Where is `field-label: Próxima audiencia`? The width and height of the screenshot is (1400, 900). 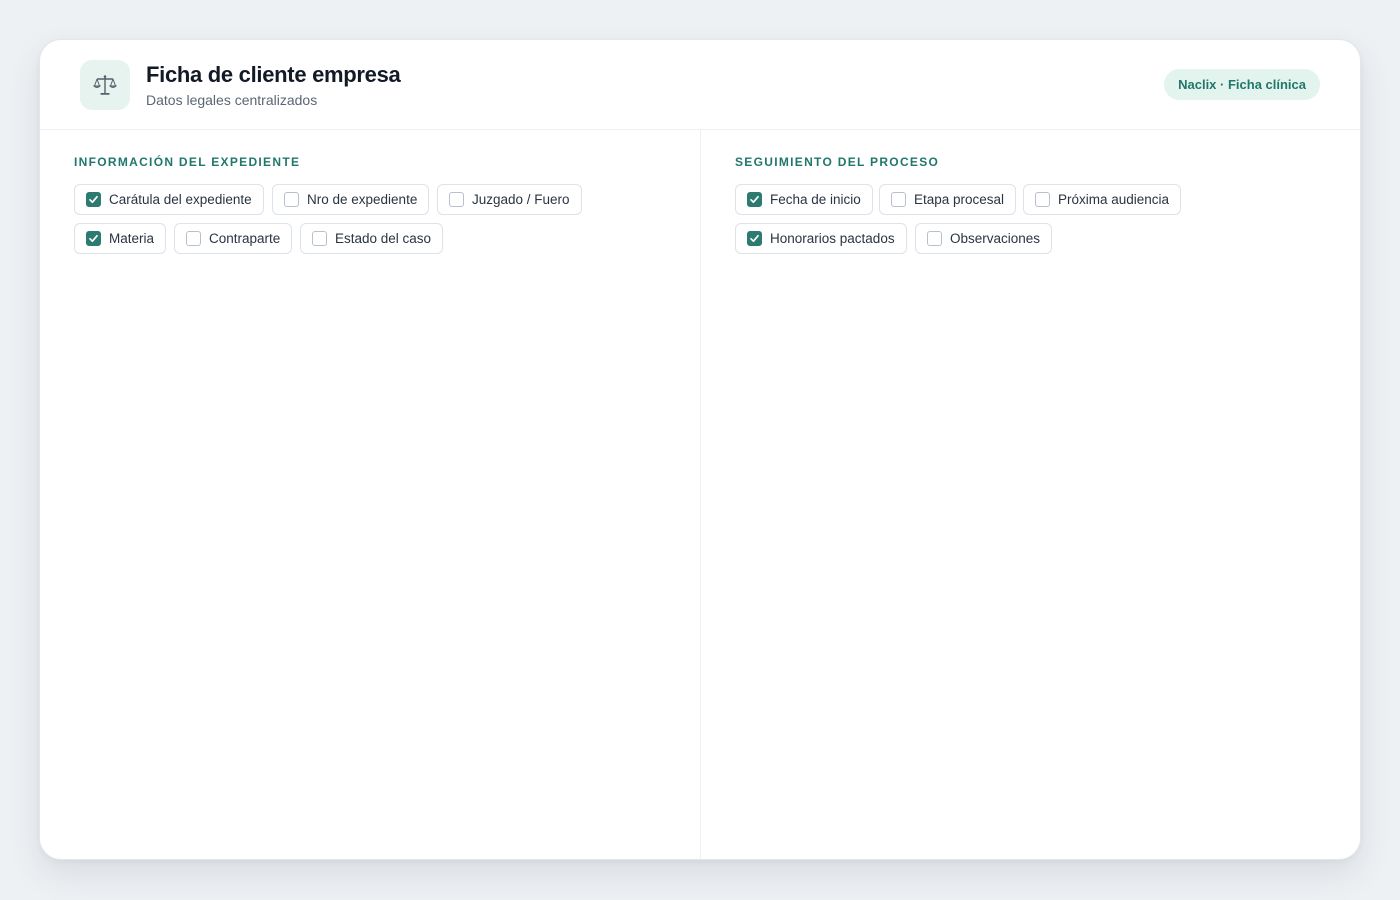 field-label: Próxima audiencia is located at coordinates (1114, 199).